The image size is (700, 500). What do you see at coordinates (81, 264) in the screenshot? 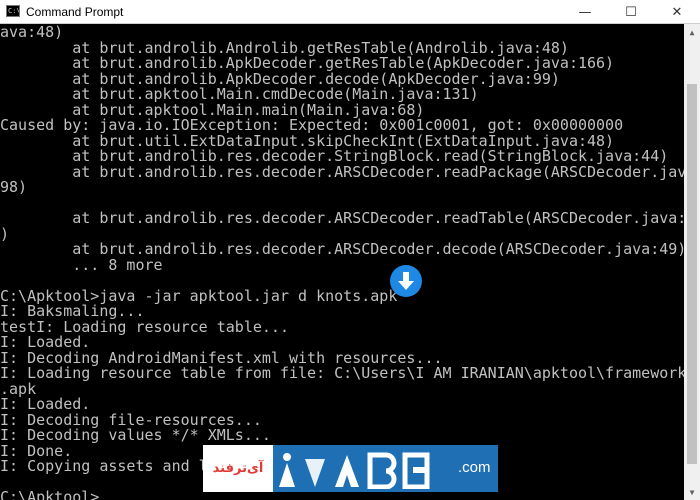
I see `console-line: ... 8 more` at bounding box center [81, 264].